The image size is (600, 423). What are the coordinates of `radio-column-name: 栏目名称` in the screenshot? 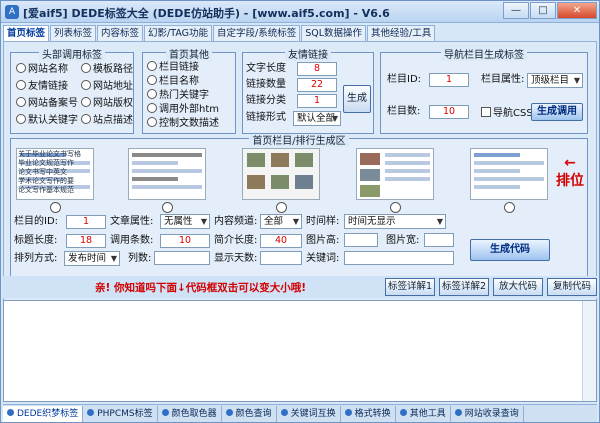 It's located at (173, 81).